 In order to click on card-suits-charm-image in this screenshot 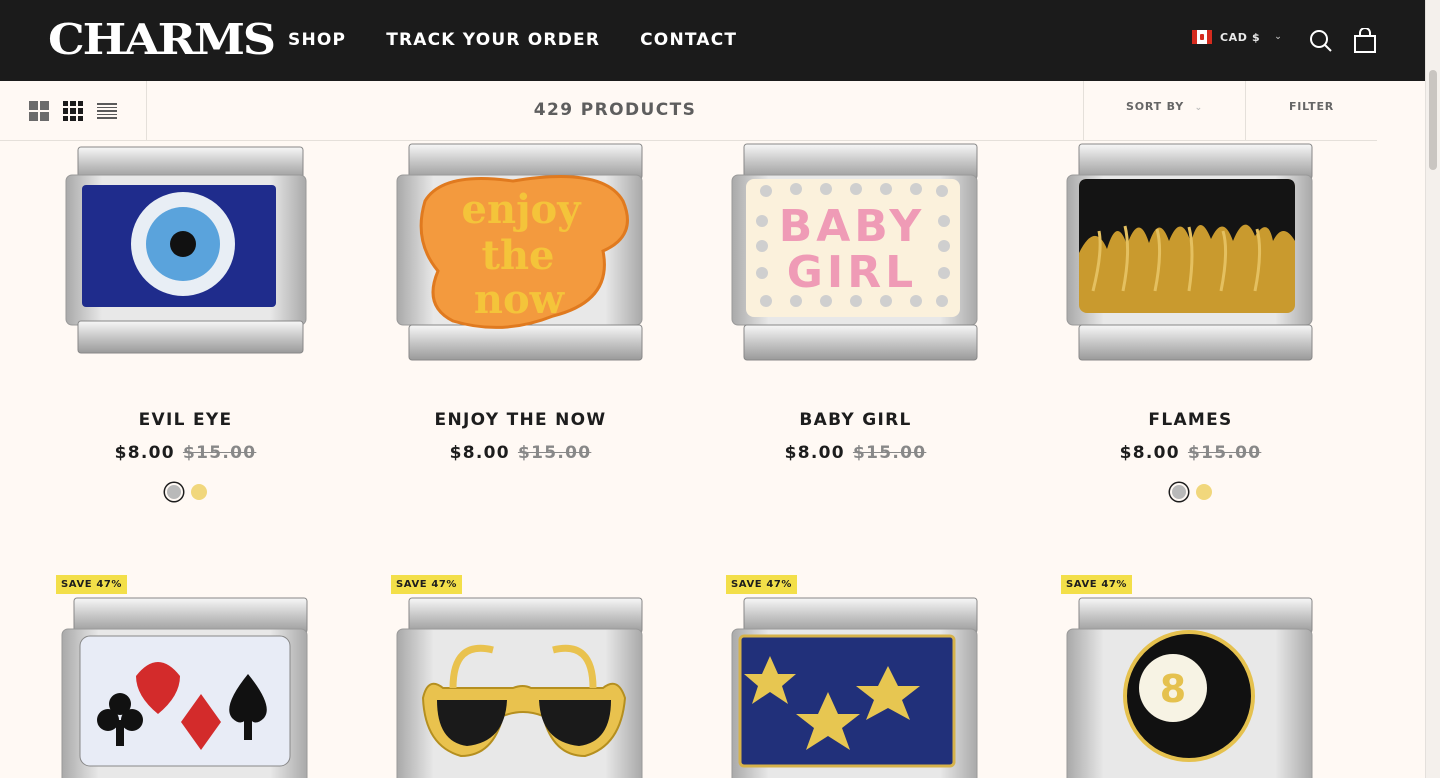, I will do `click(185, 687)`.